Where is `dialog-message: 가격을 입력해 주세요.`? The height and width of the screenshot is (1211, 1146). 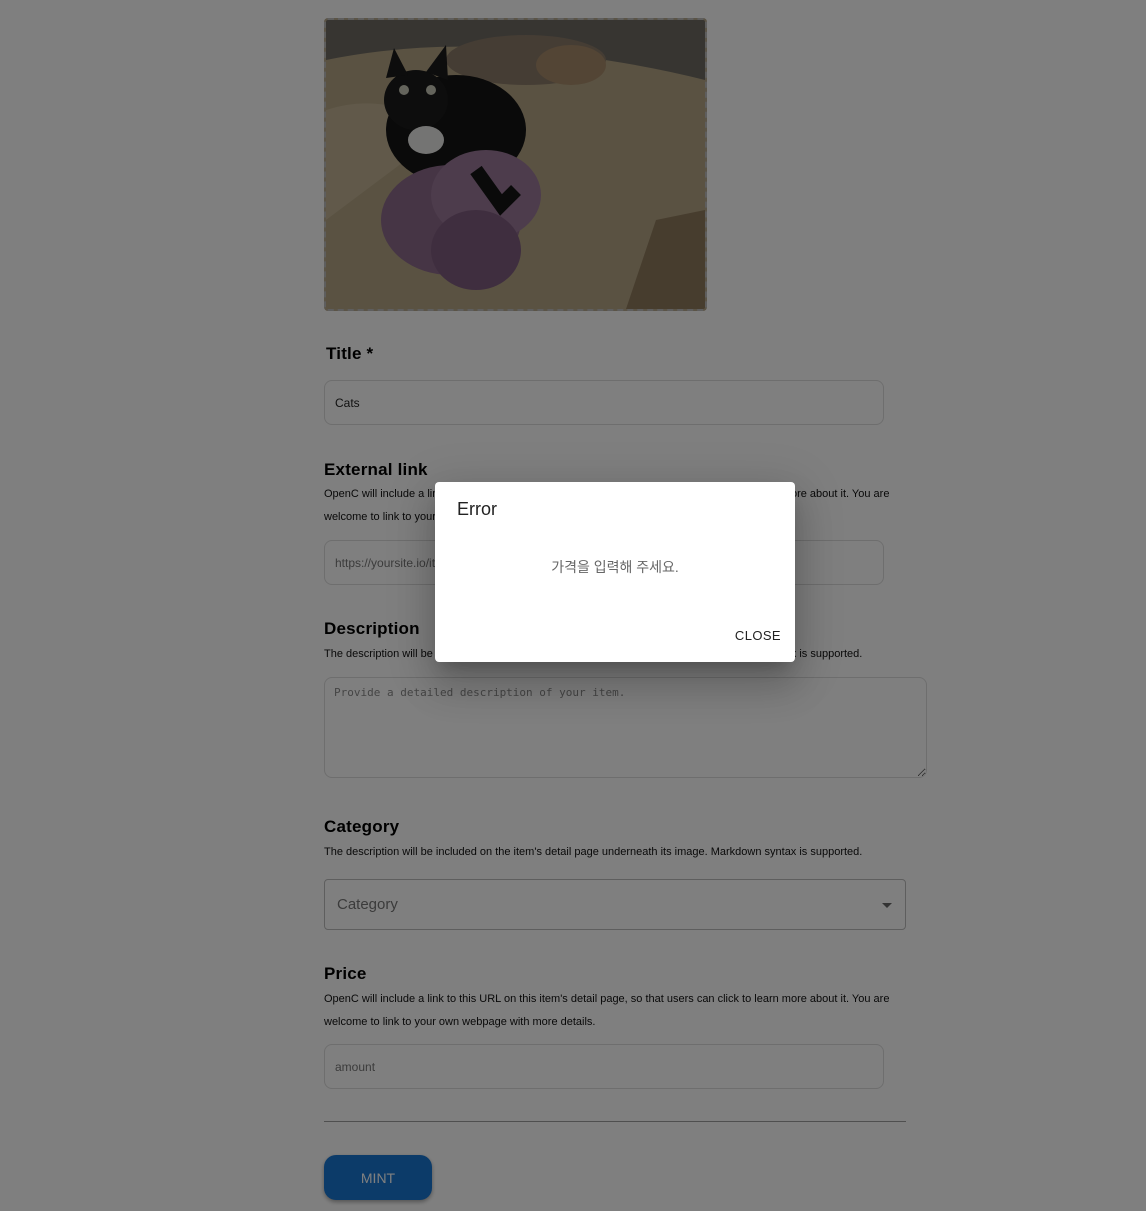
dialog-message: 가격을 입력해 주세요. is located at coordinates (615, 567).